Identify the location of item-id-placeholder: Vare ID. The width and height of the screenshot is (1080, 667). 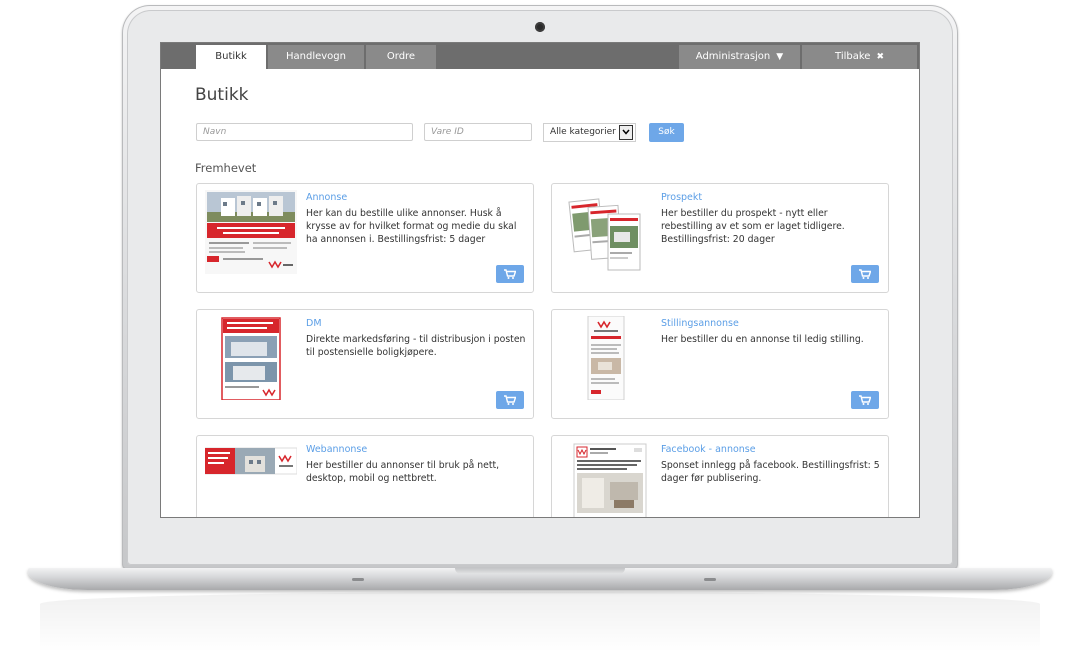
(447, 132).